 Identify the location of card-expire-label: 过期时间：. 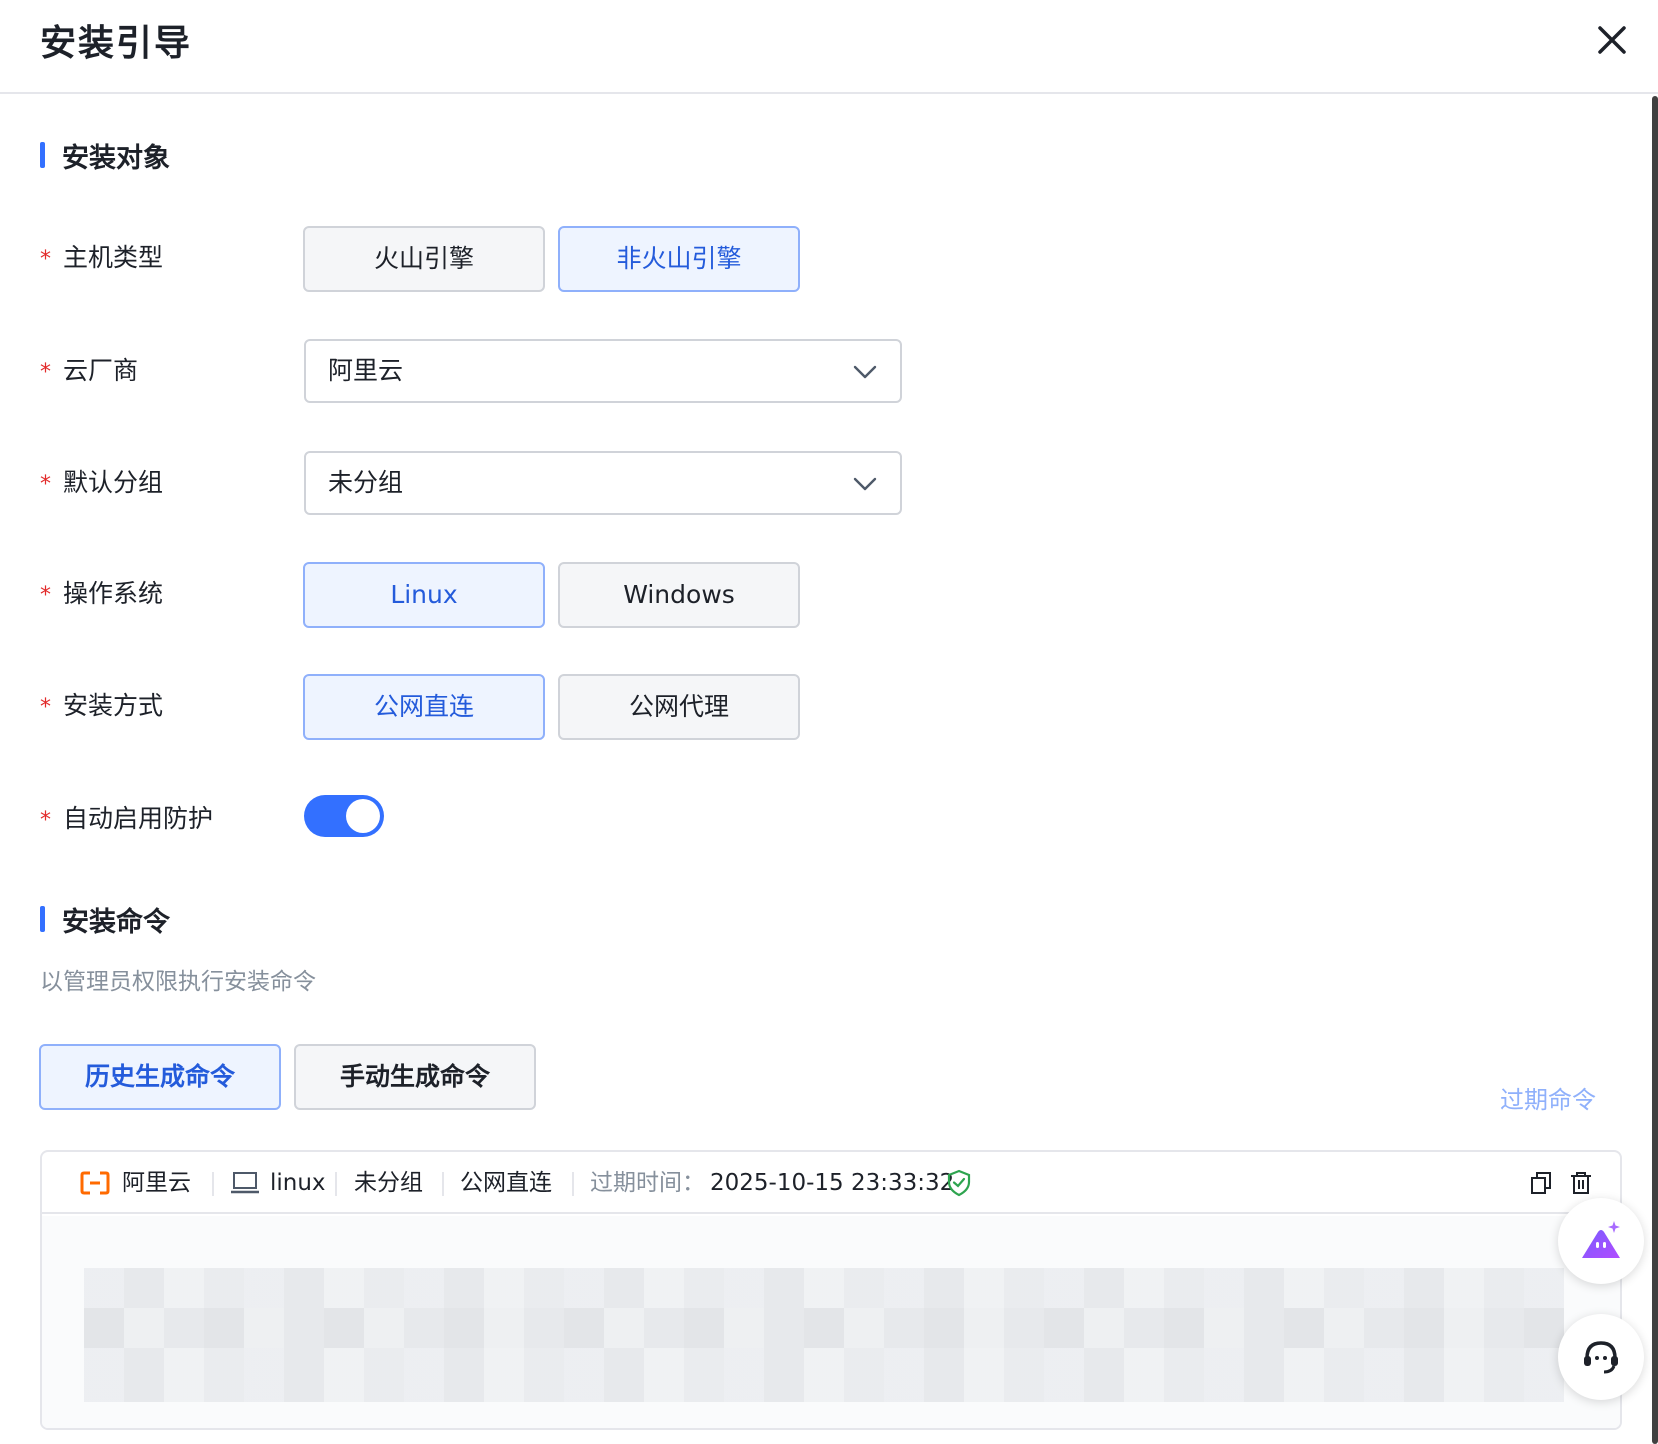
(647, 1183).